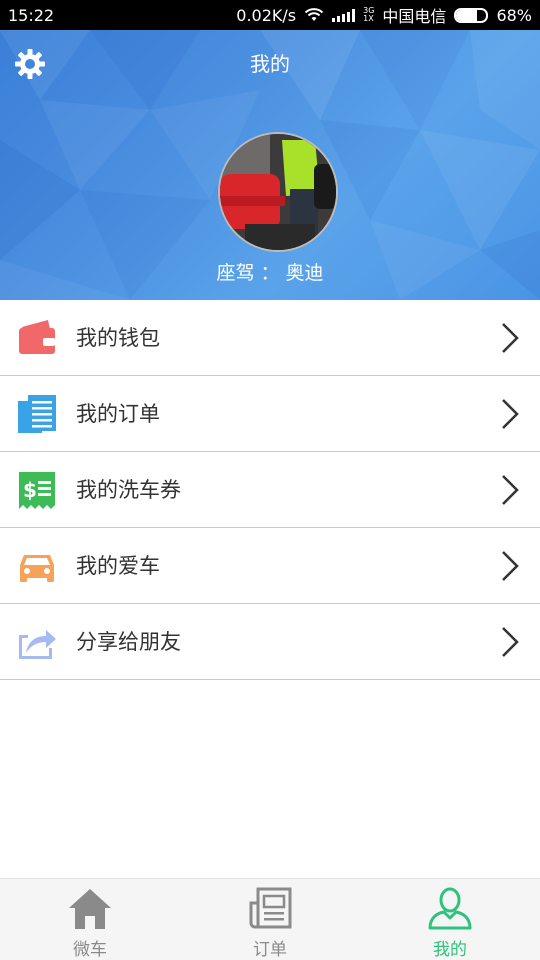 The height and width of the screenshot is (960, 540). I want to click on wifi-icon, so click(314, 14).